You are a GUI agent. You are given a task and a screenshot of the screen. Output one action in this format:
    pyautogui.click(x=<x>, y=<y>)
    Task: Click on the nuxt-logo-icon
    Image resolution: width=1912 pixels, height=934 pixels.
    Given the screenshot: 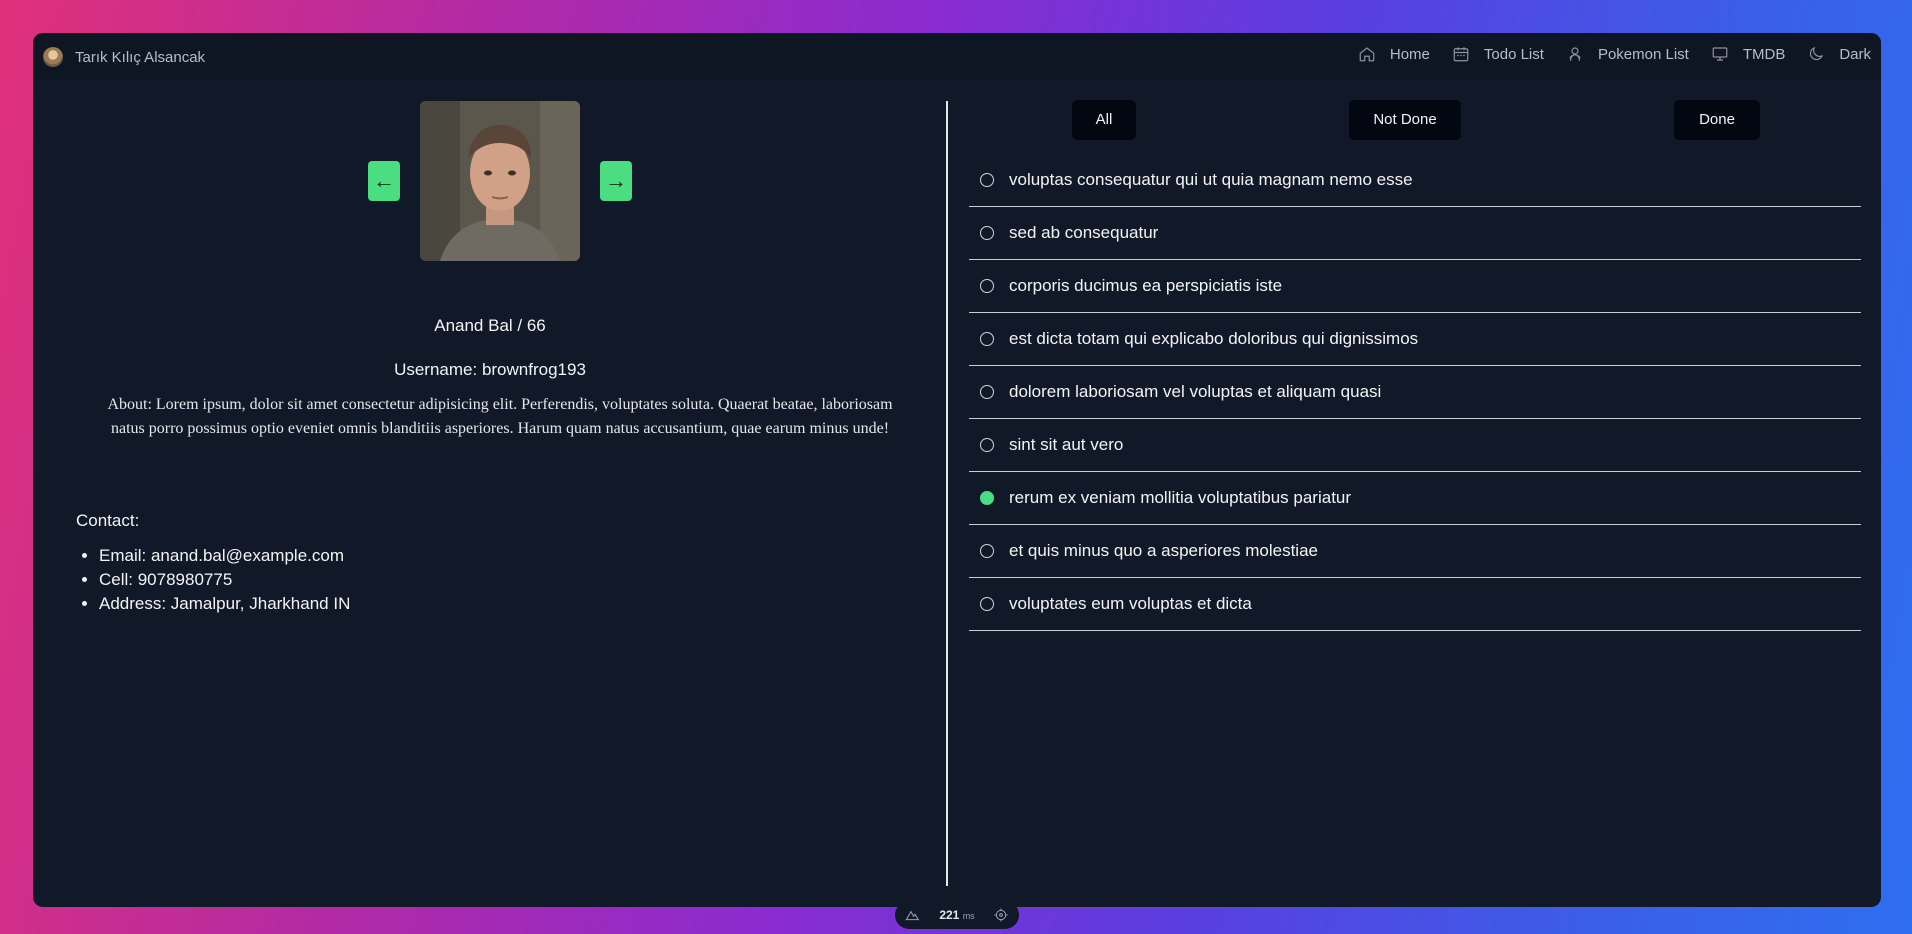 What is the action you would take?
    pyautogui.click(x=913, y=915)
    